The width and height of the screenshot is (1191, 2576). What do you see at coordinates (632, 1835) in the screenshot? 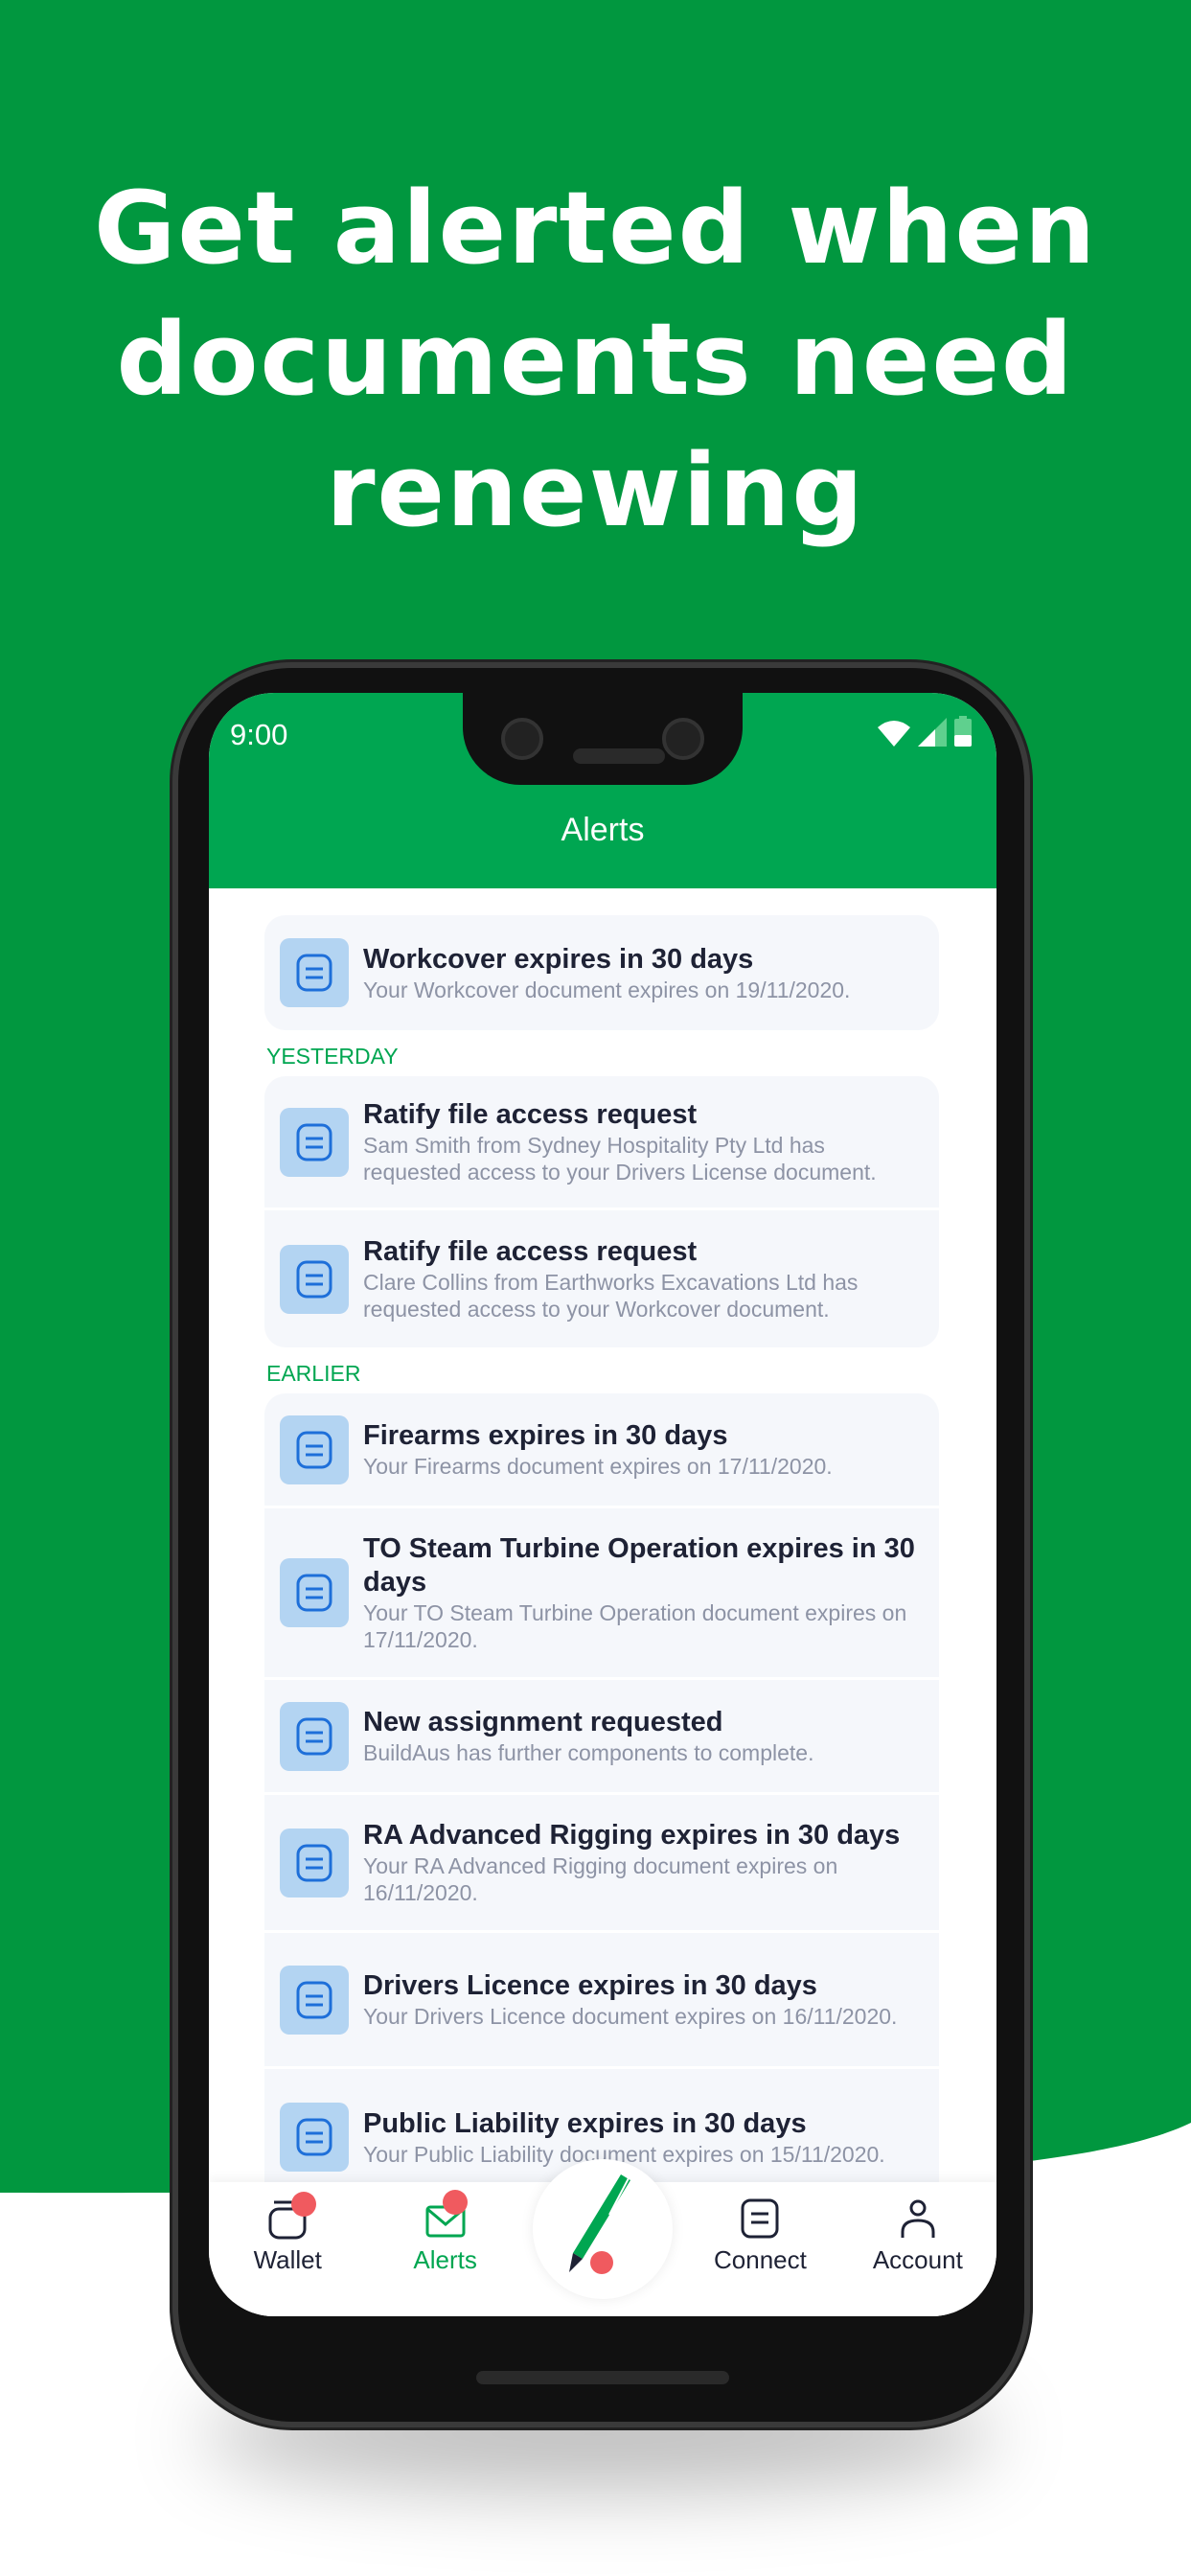
I see `alert-title: RA Advanced Rigging expires in 30 days` at bounding box center [632, 1835].